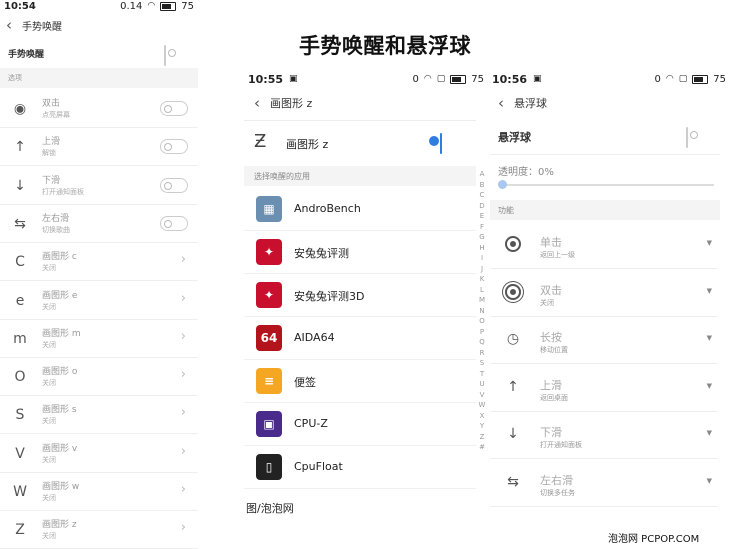 The width and height of the screenshot is (730, 549). Describe the element at coordinates (269, 381) in the screenshot. I see `notes-icon: ≡` at that location.